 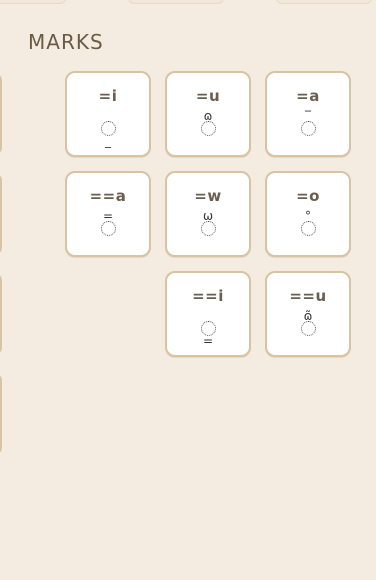 I want to click on section-title: MARKS, so click(x=66, y=42).